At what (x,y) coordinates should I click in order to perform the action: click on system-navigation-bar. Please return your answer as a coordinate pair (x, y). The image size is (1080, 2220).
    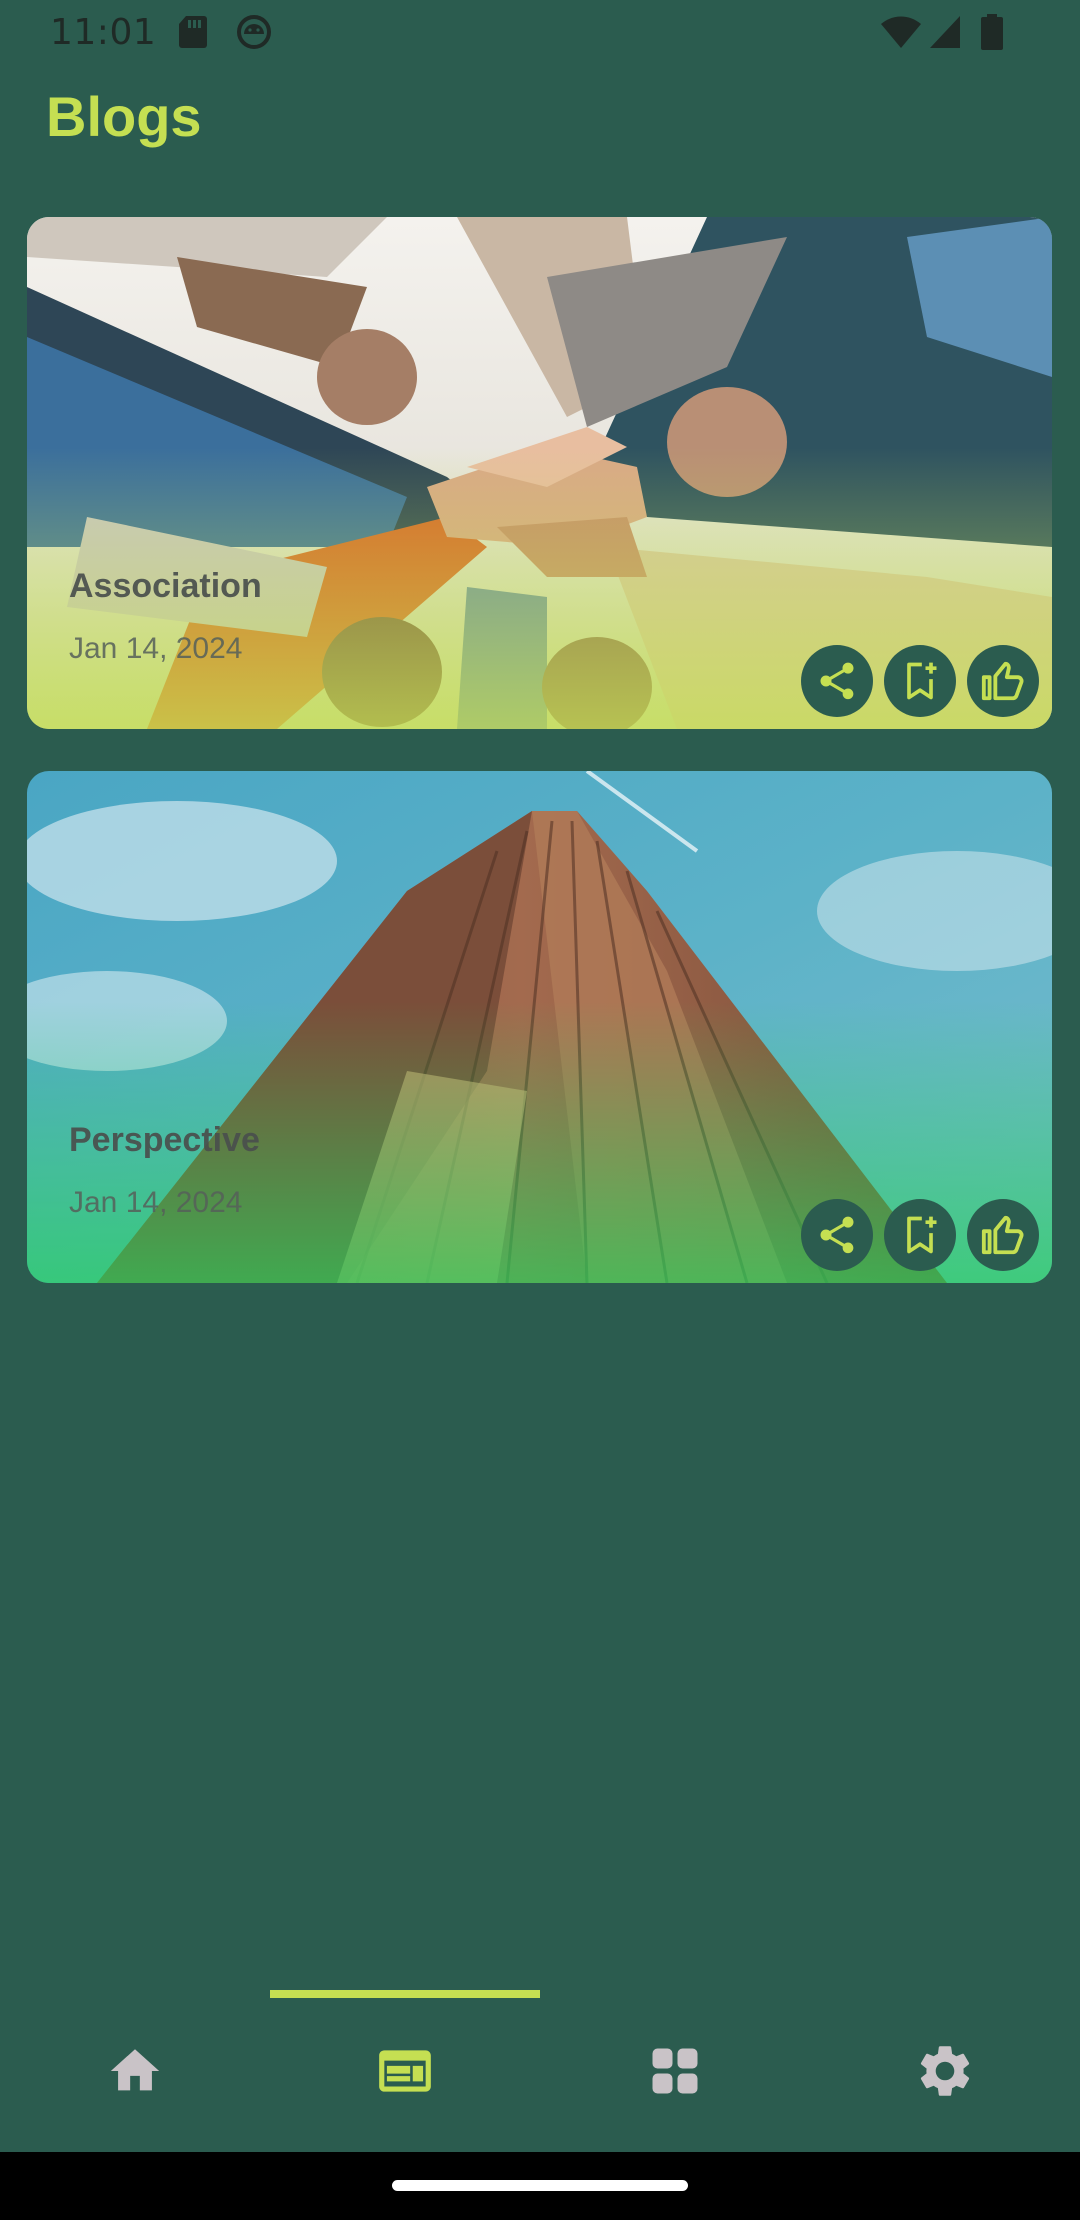
    Looking at the image, I should click on (540, 2186).